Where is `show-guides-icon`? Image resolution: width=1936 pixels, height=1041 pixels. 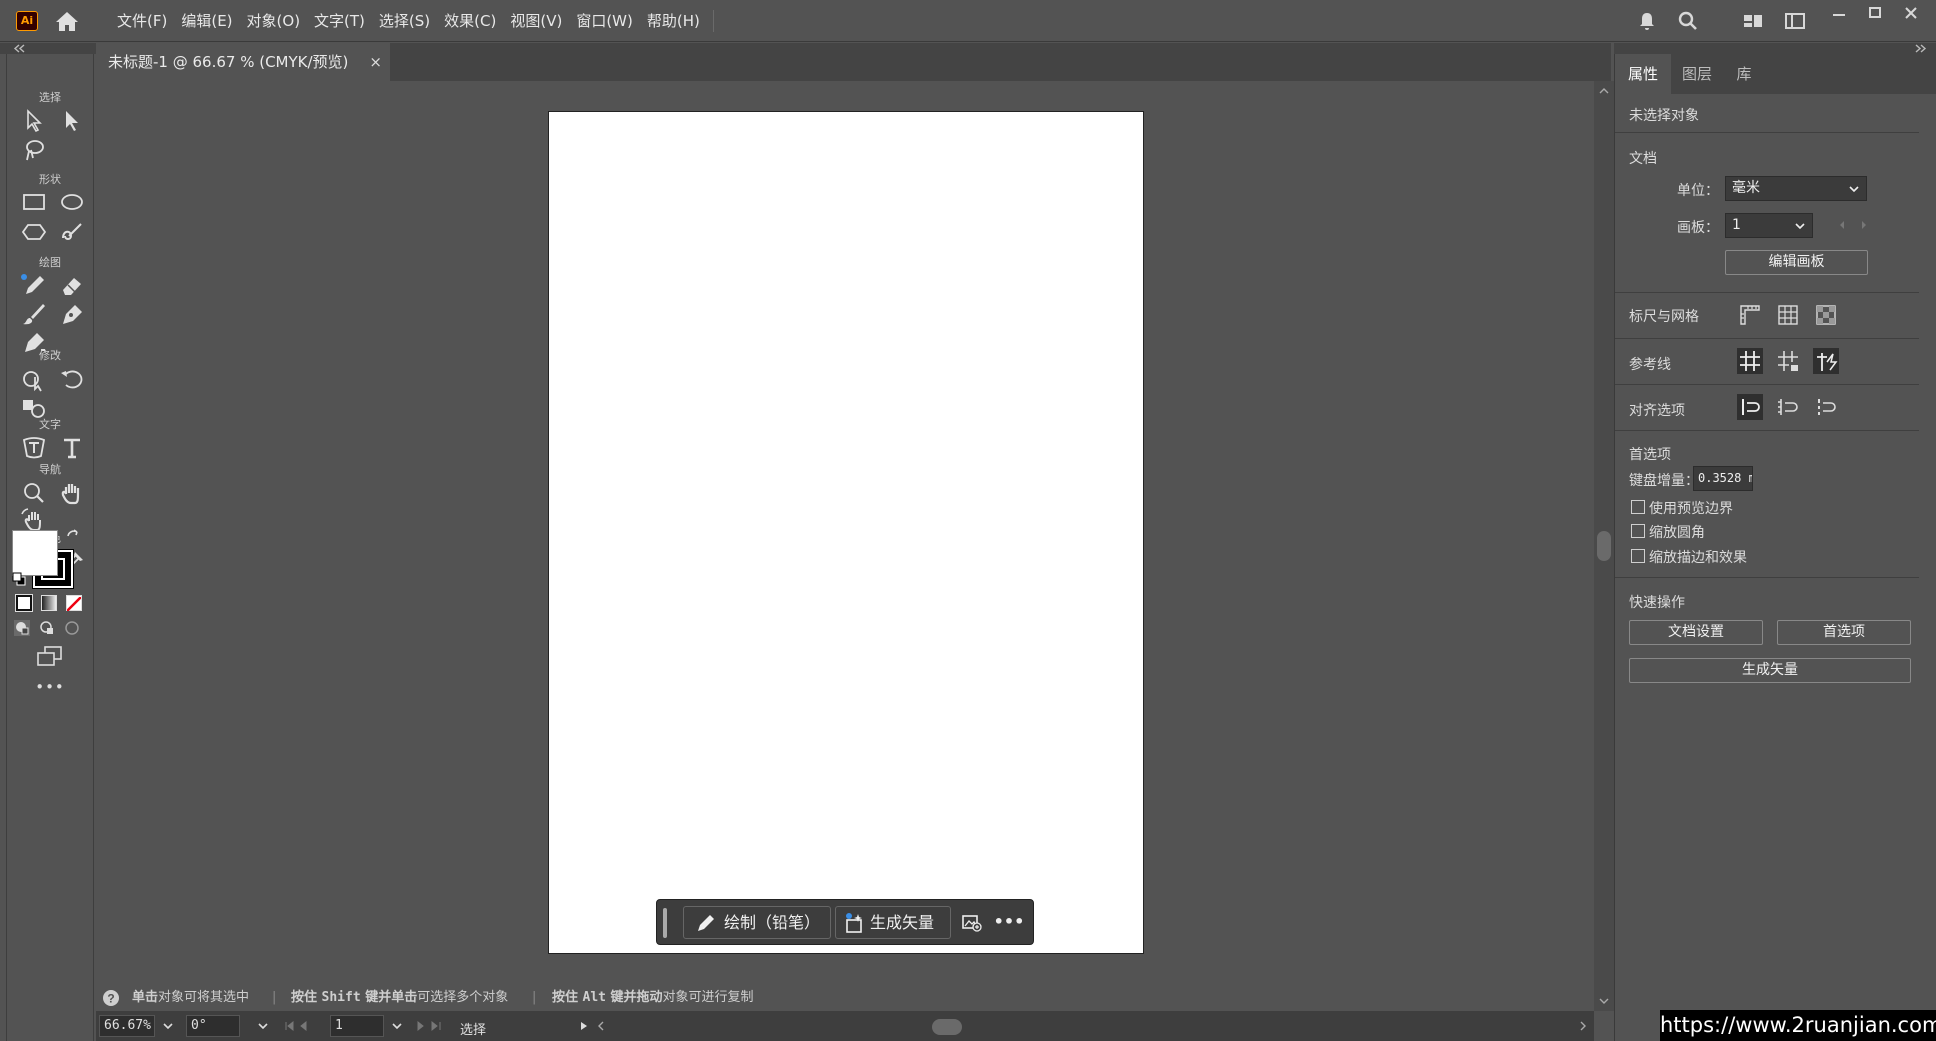
show-guides-icon is located at coordinates (1750, 361).